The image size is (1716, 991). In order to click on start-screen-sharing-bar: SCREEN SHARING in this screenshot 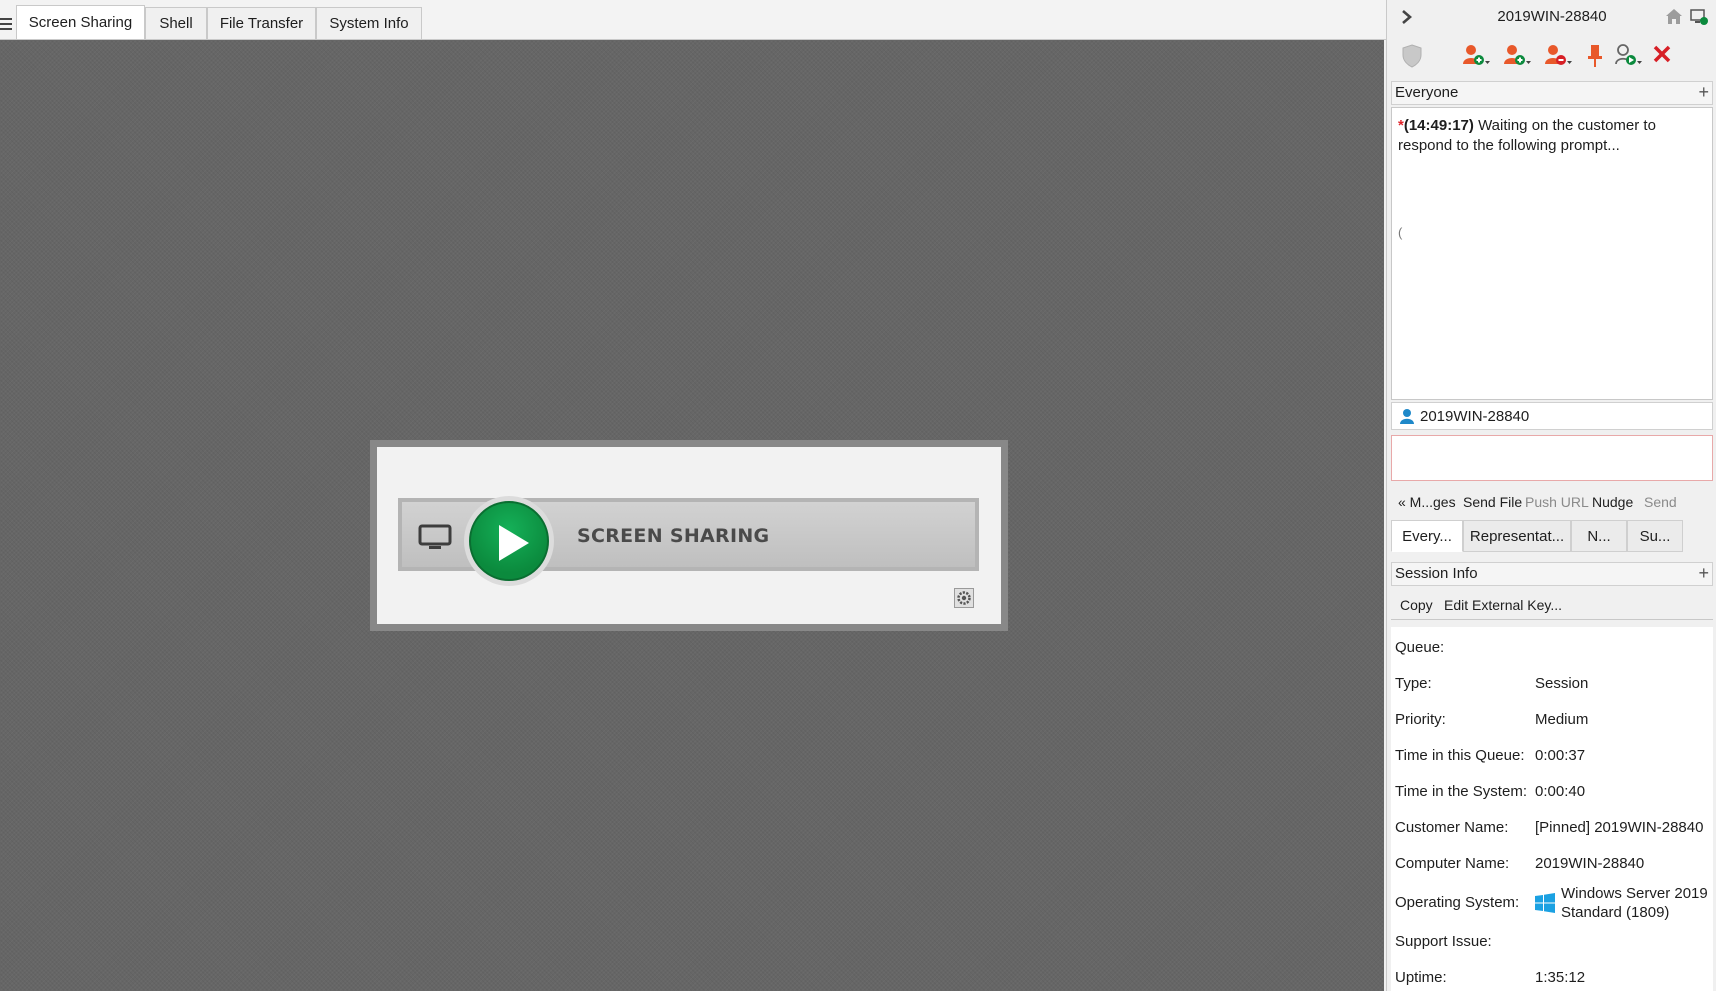, I will do `click(688, 541)`.